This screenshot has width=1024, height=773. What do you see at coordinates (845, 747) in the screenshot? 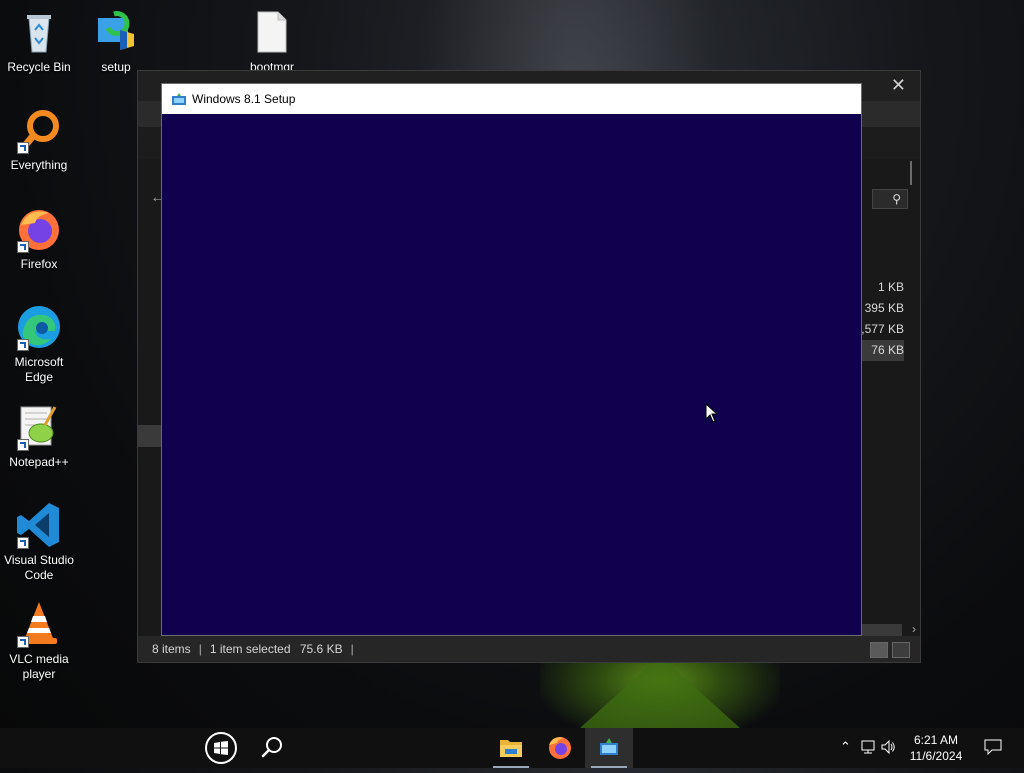
I see `chevron-up-icon: ⌃` at bounding box center [845, 747].